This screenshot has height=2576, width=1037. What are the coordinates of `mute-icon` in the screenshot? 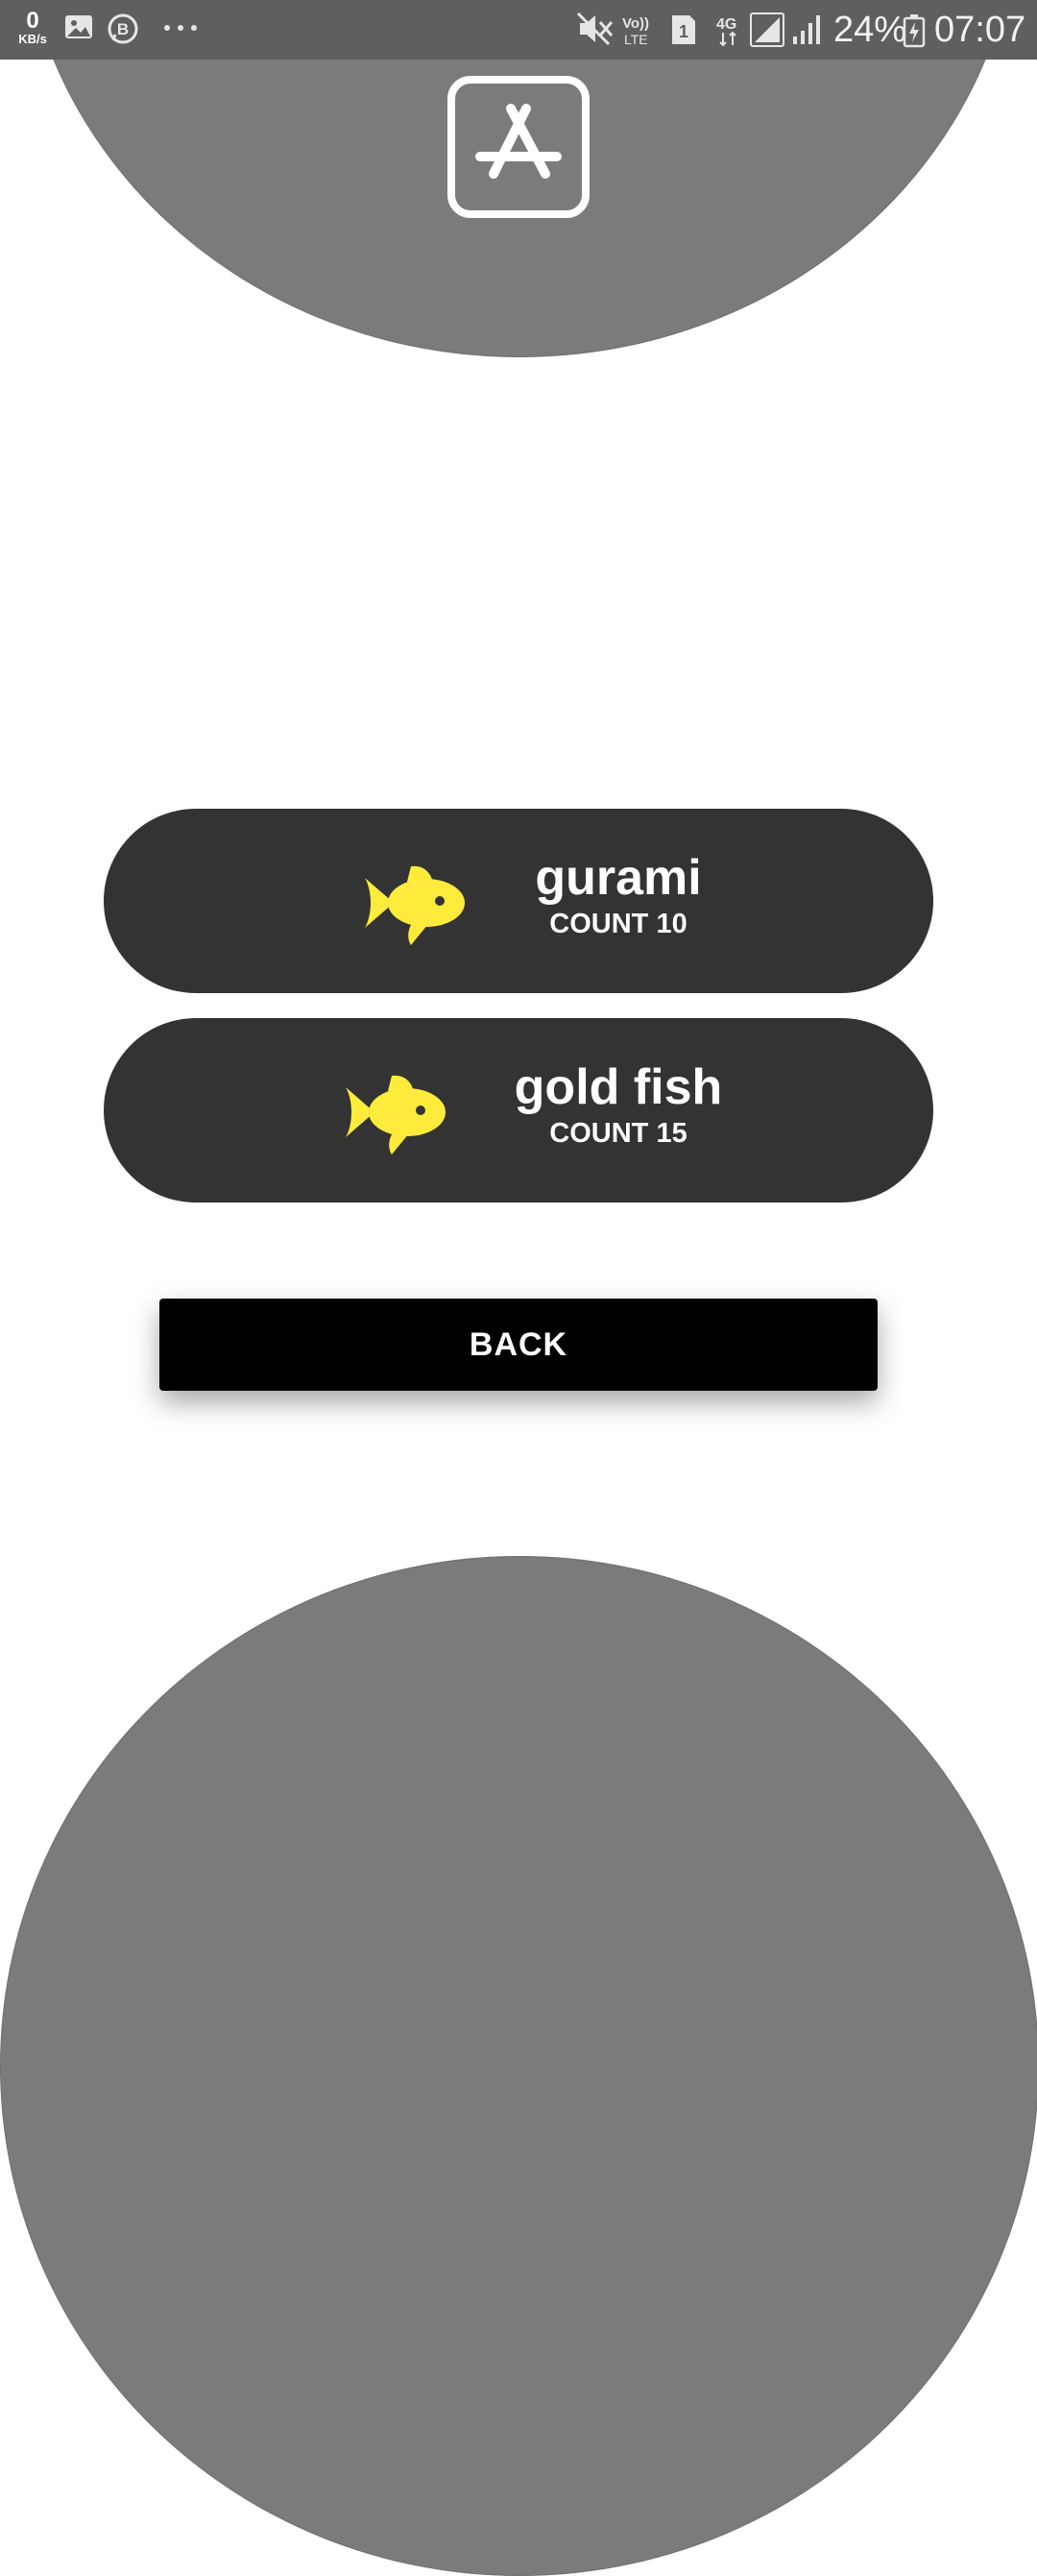 It's located at (595, 32).